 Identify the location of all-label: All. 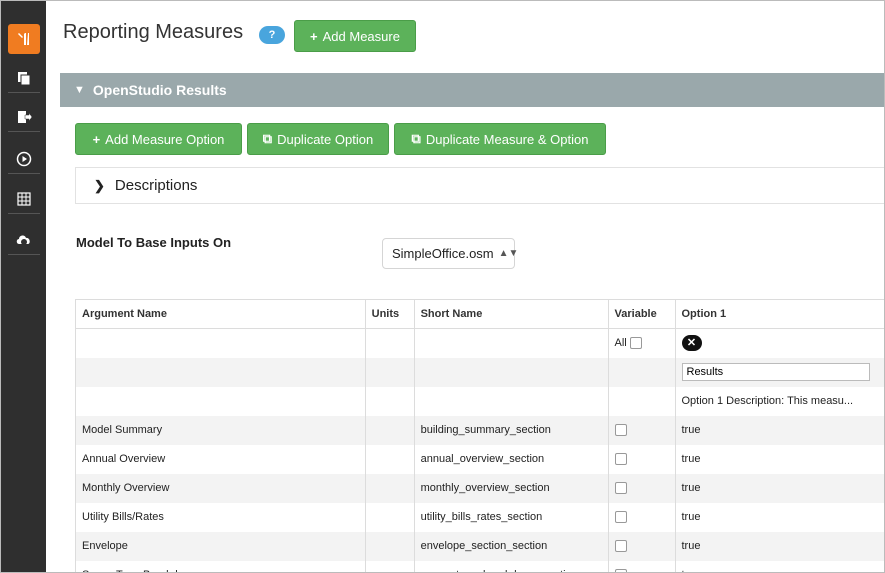
(620, 343).